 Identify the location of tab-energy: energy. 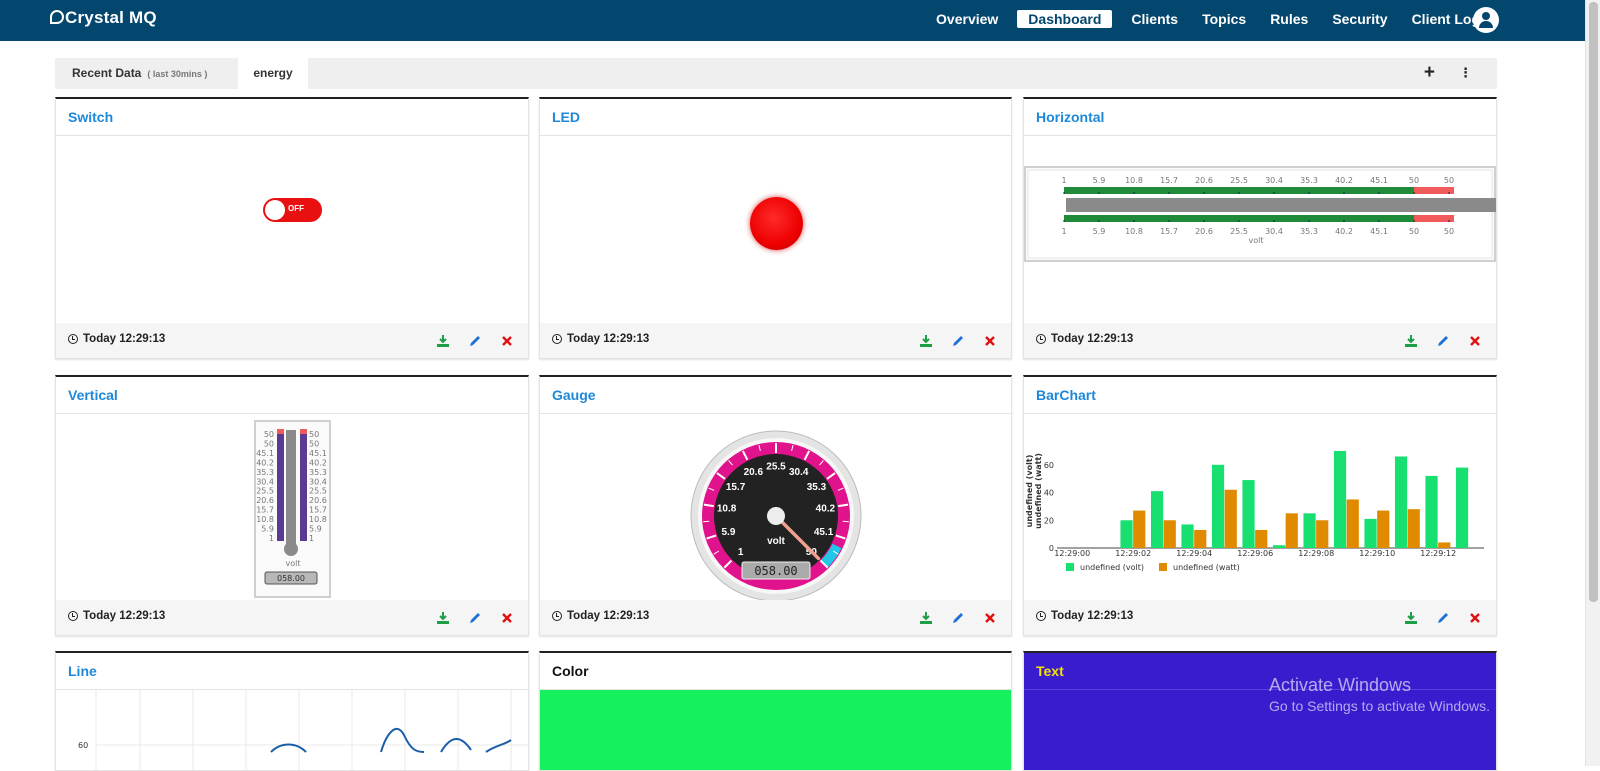
(273, 73).